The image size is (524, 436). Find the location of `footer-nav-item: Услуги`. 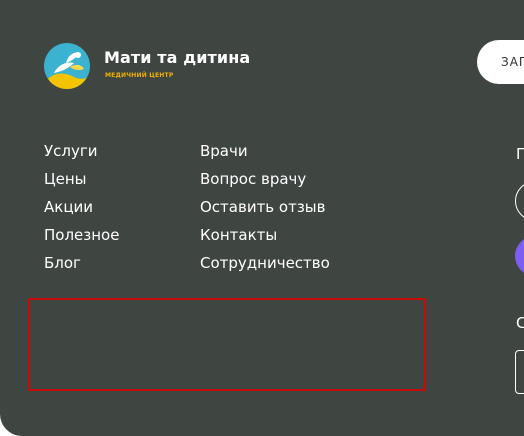

footer-nav-item: Услуги is located at coordinates (81, 155).